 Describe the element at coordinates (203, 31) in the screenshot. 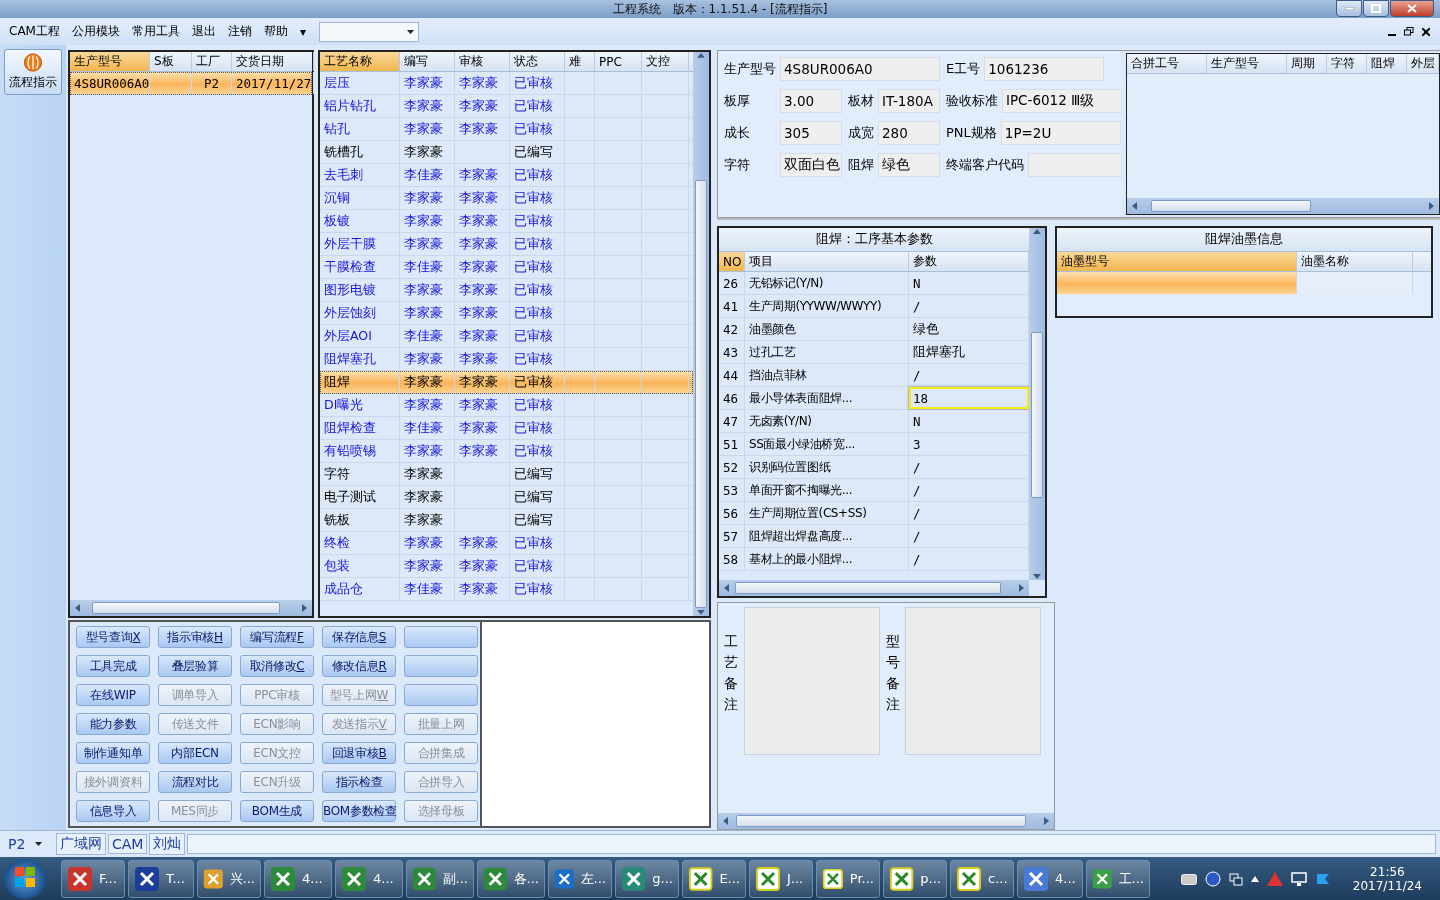

I see `menu-item: 退出` at that location.